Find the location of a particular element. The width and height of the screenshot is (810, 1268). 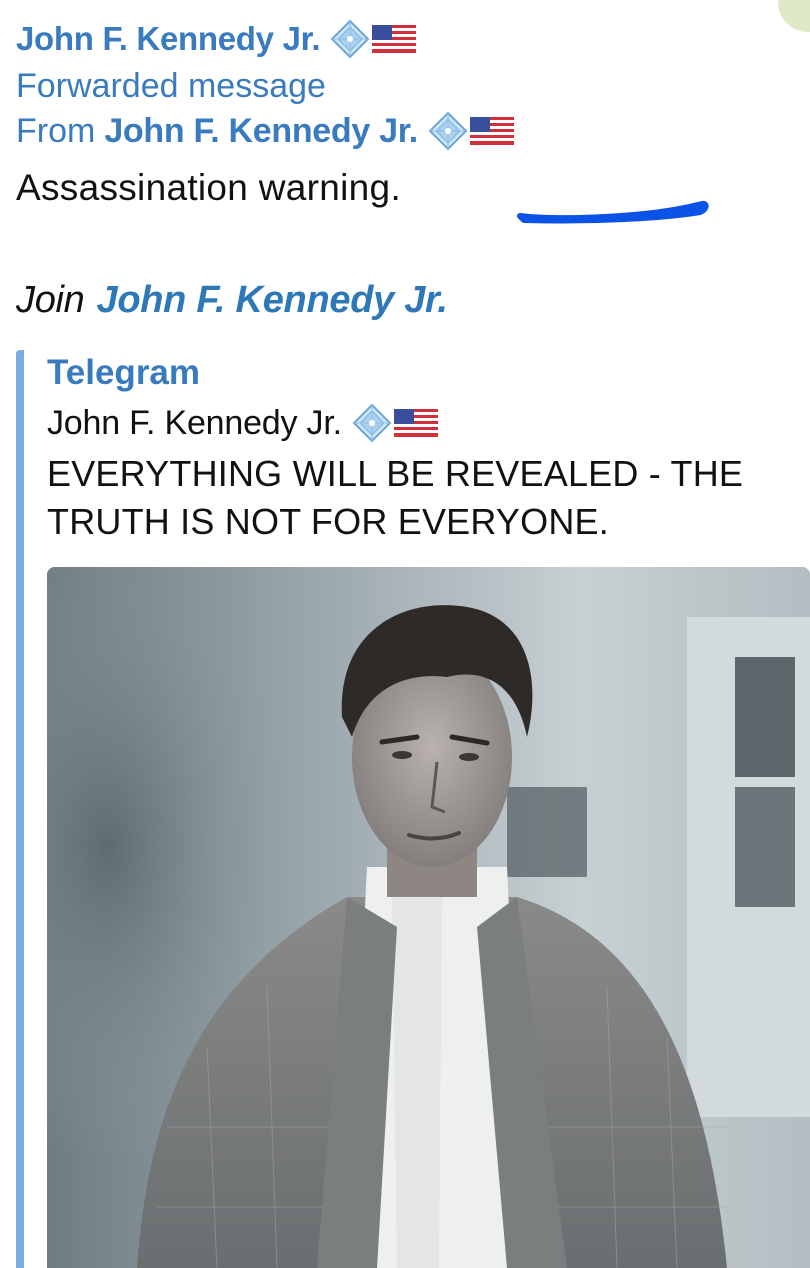

join-row: Join John F. Kennedy Jr. is located at coordinates (413, 300).